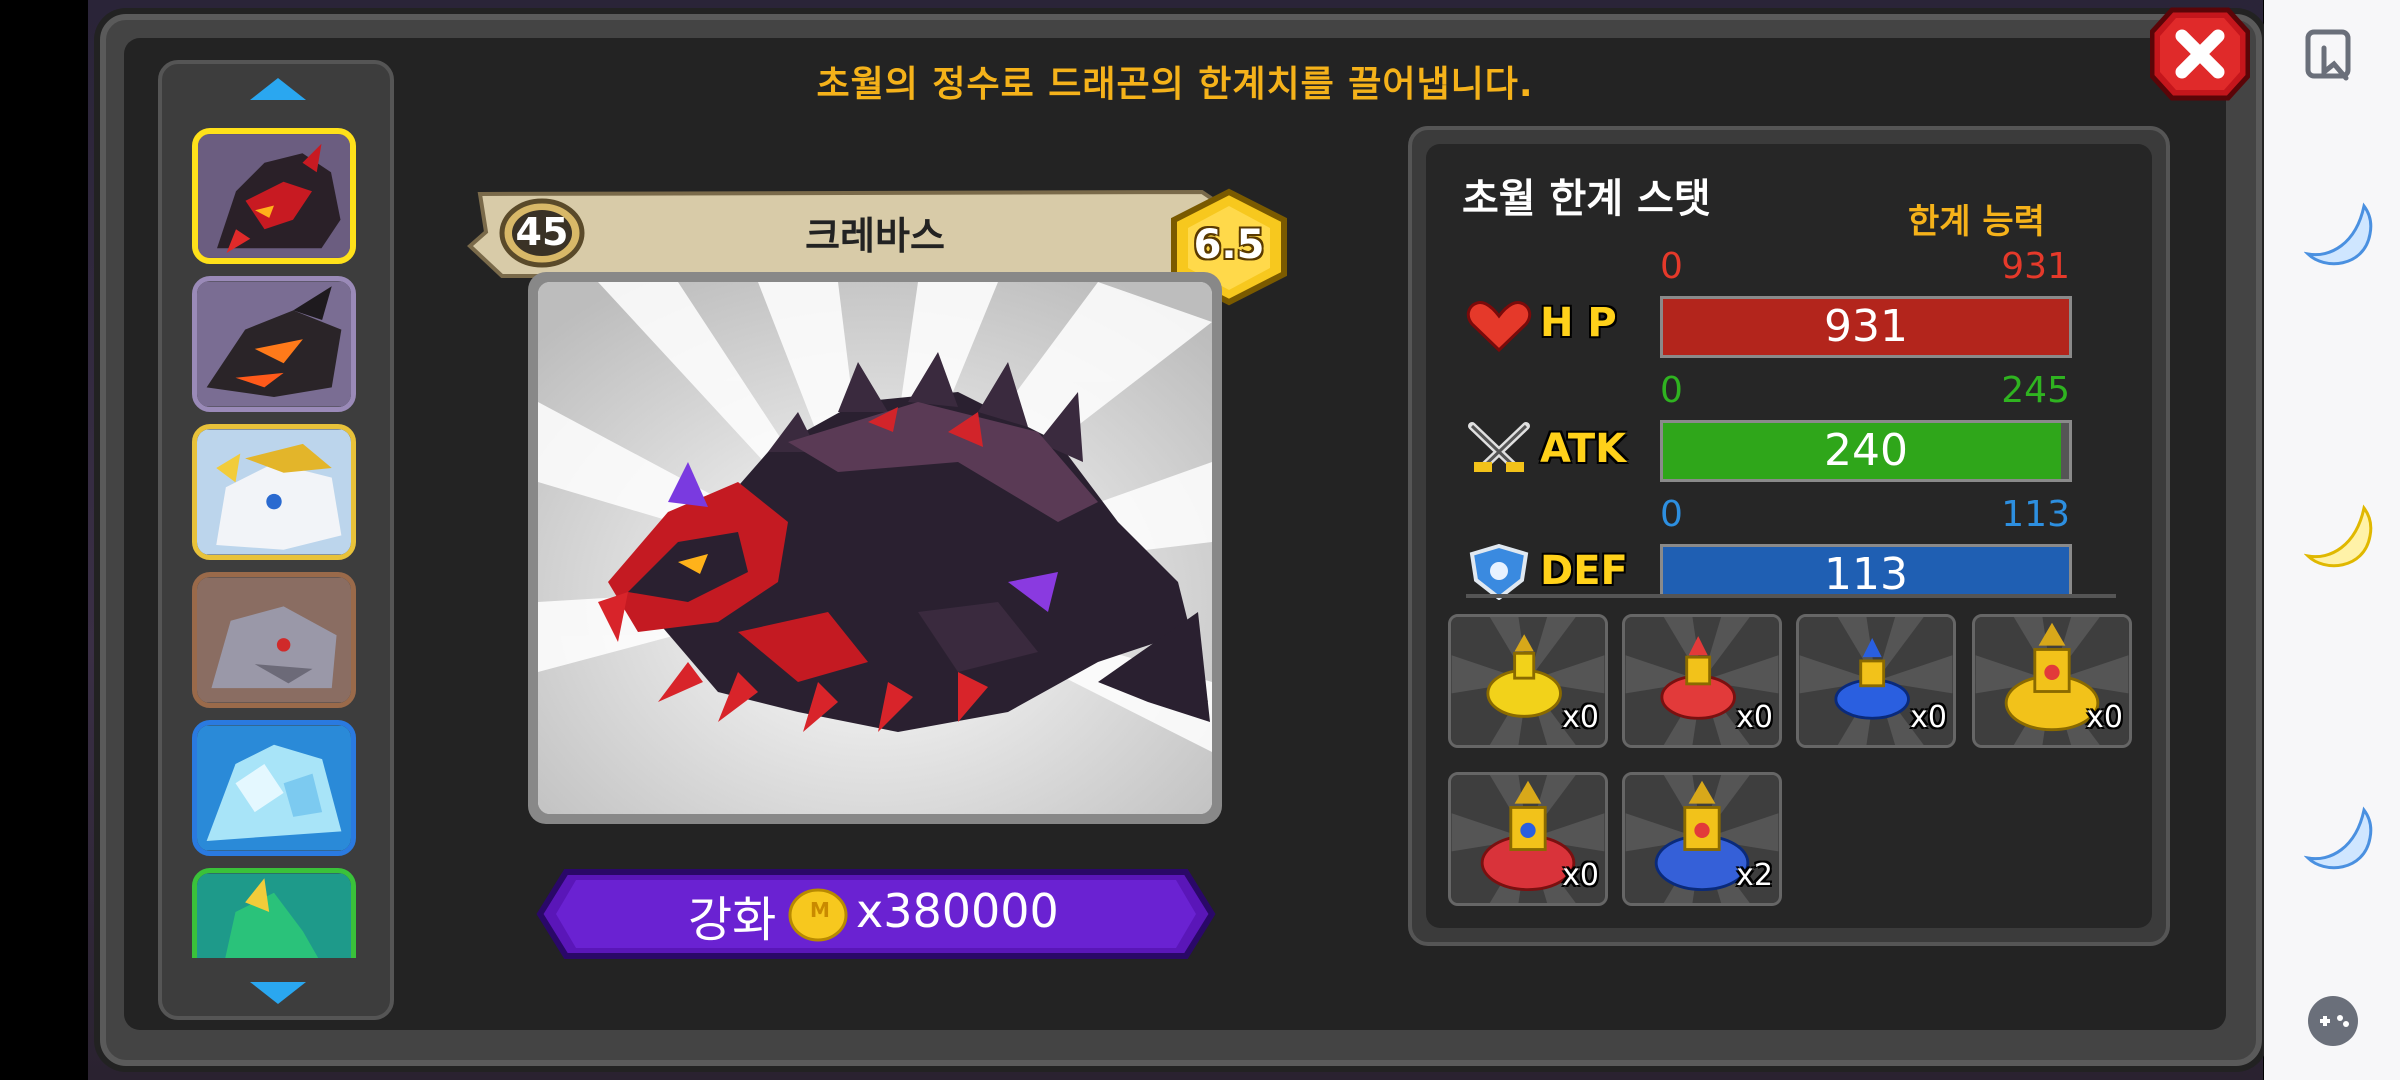  I want to click on essence-blue: x0, so click(1876, 681).